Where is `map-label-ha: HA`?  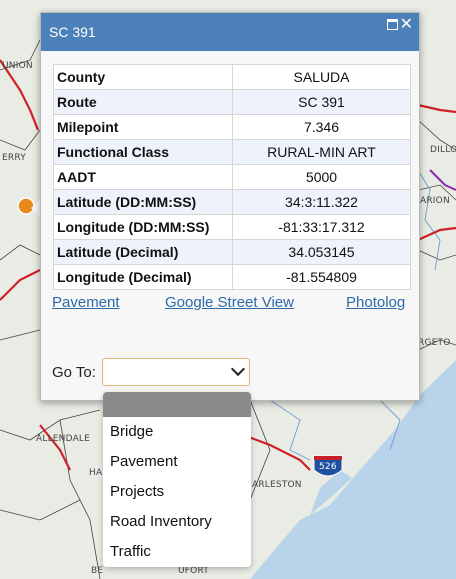
map-label-ha: HA is located at coordinates (96, 473).